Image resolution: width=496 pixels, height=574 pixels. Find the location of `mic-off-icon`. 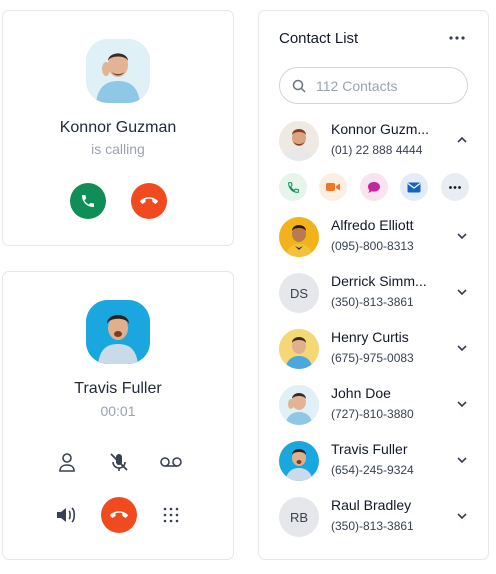

mic-off-icon is located at coordinates (119, 462).